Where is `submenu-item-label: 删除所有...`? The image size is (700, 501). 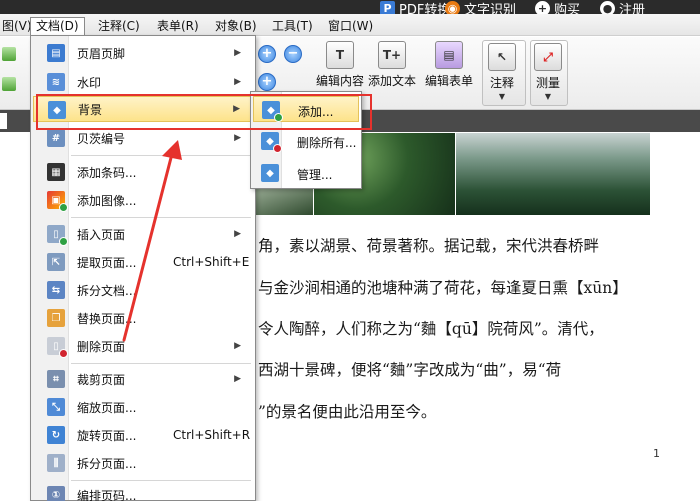
submenu-item-label: 删除所有... is located at coordinates (327, 143).